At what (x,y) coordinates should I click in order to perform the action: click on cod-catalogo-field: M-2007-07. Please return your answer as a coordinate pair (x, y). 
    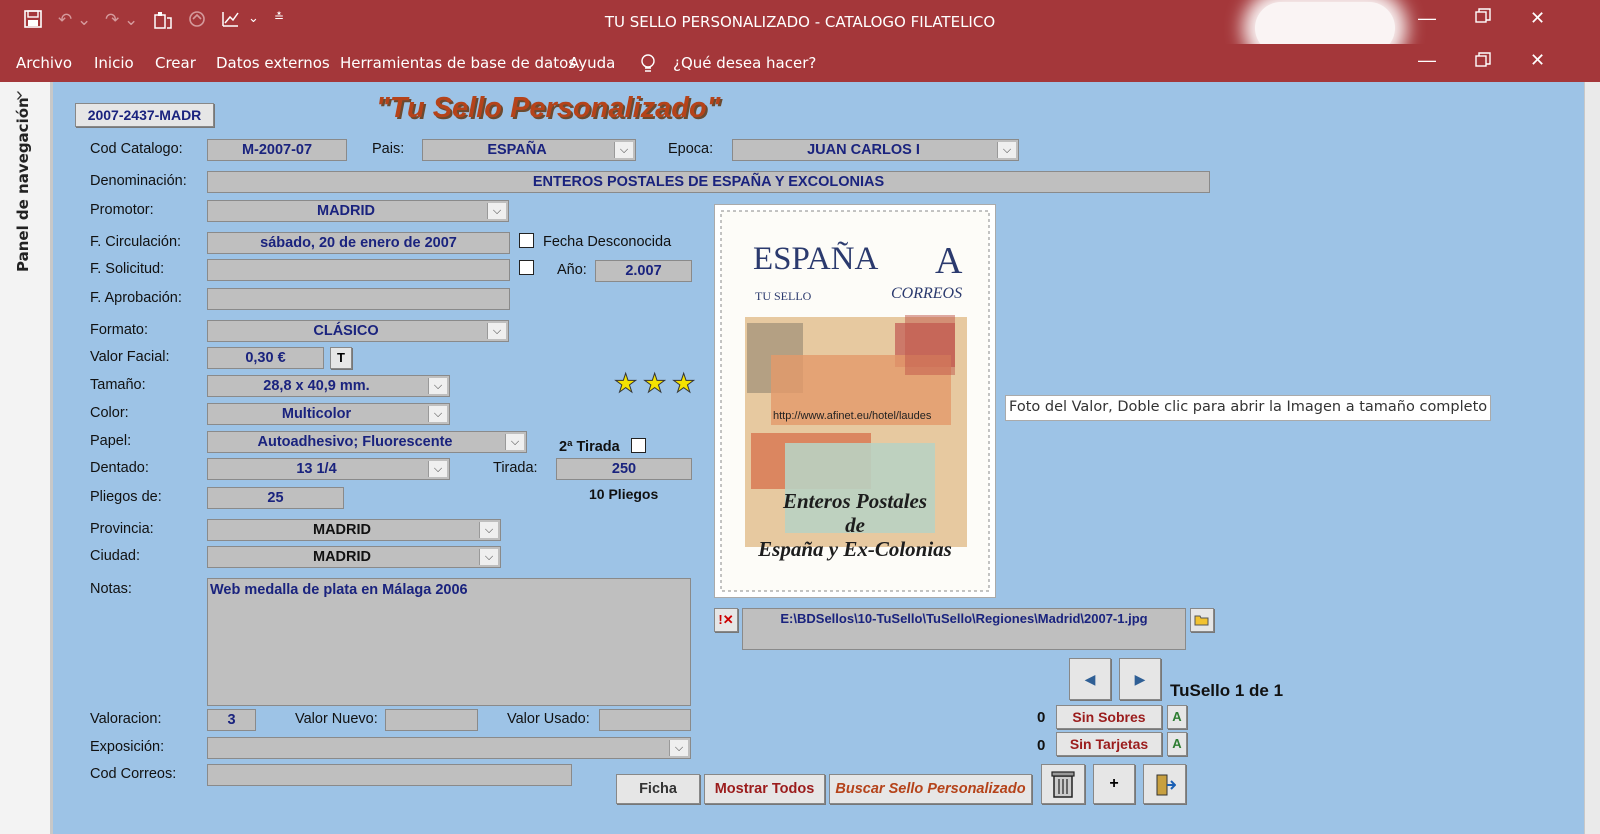
    Looking at the image, I should click on (277, 150).